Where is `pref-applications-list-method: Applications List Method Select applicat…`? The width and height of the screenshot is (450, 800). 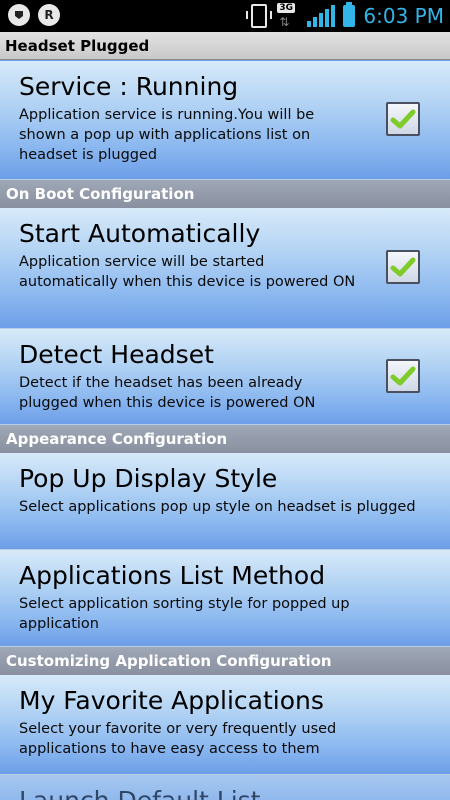 pref-applications-list-method: Applications List Method Select applicat… is located at coordinates (225, 598).